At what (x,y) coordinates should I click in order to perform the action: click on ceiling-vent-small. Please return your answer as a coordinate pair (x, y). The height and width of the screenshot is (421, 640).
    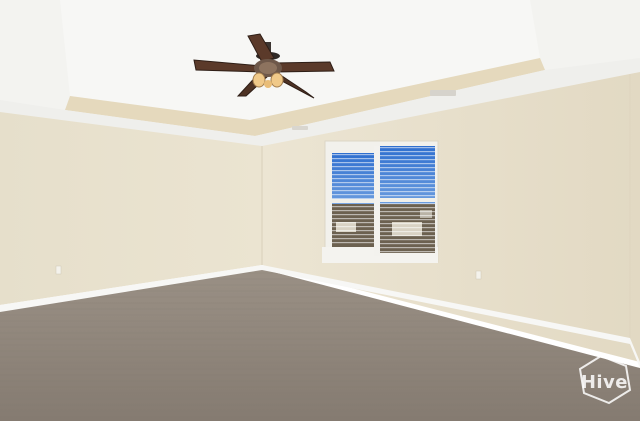
    Looking at the image, I should click on (300, 128).